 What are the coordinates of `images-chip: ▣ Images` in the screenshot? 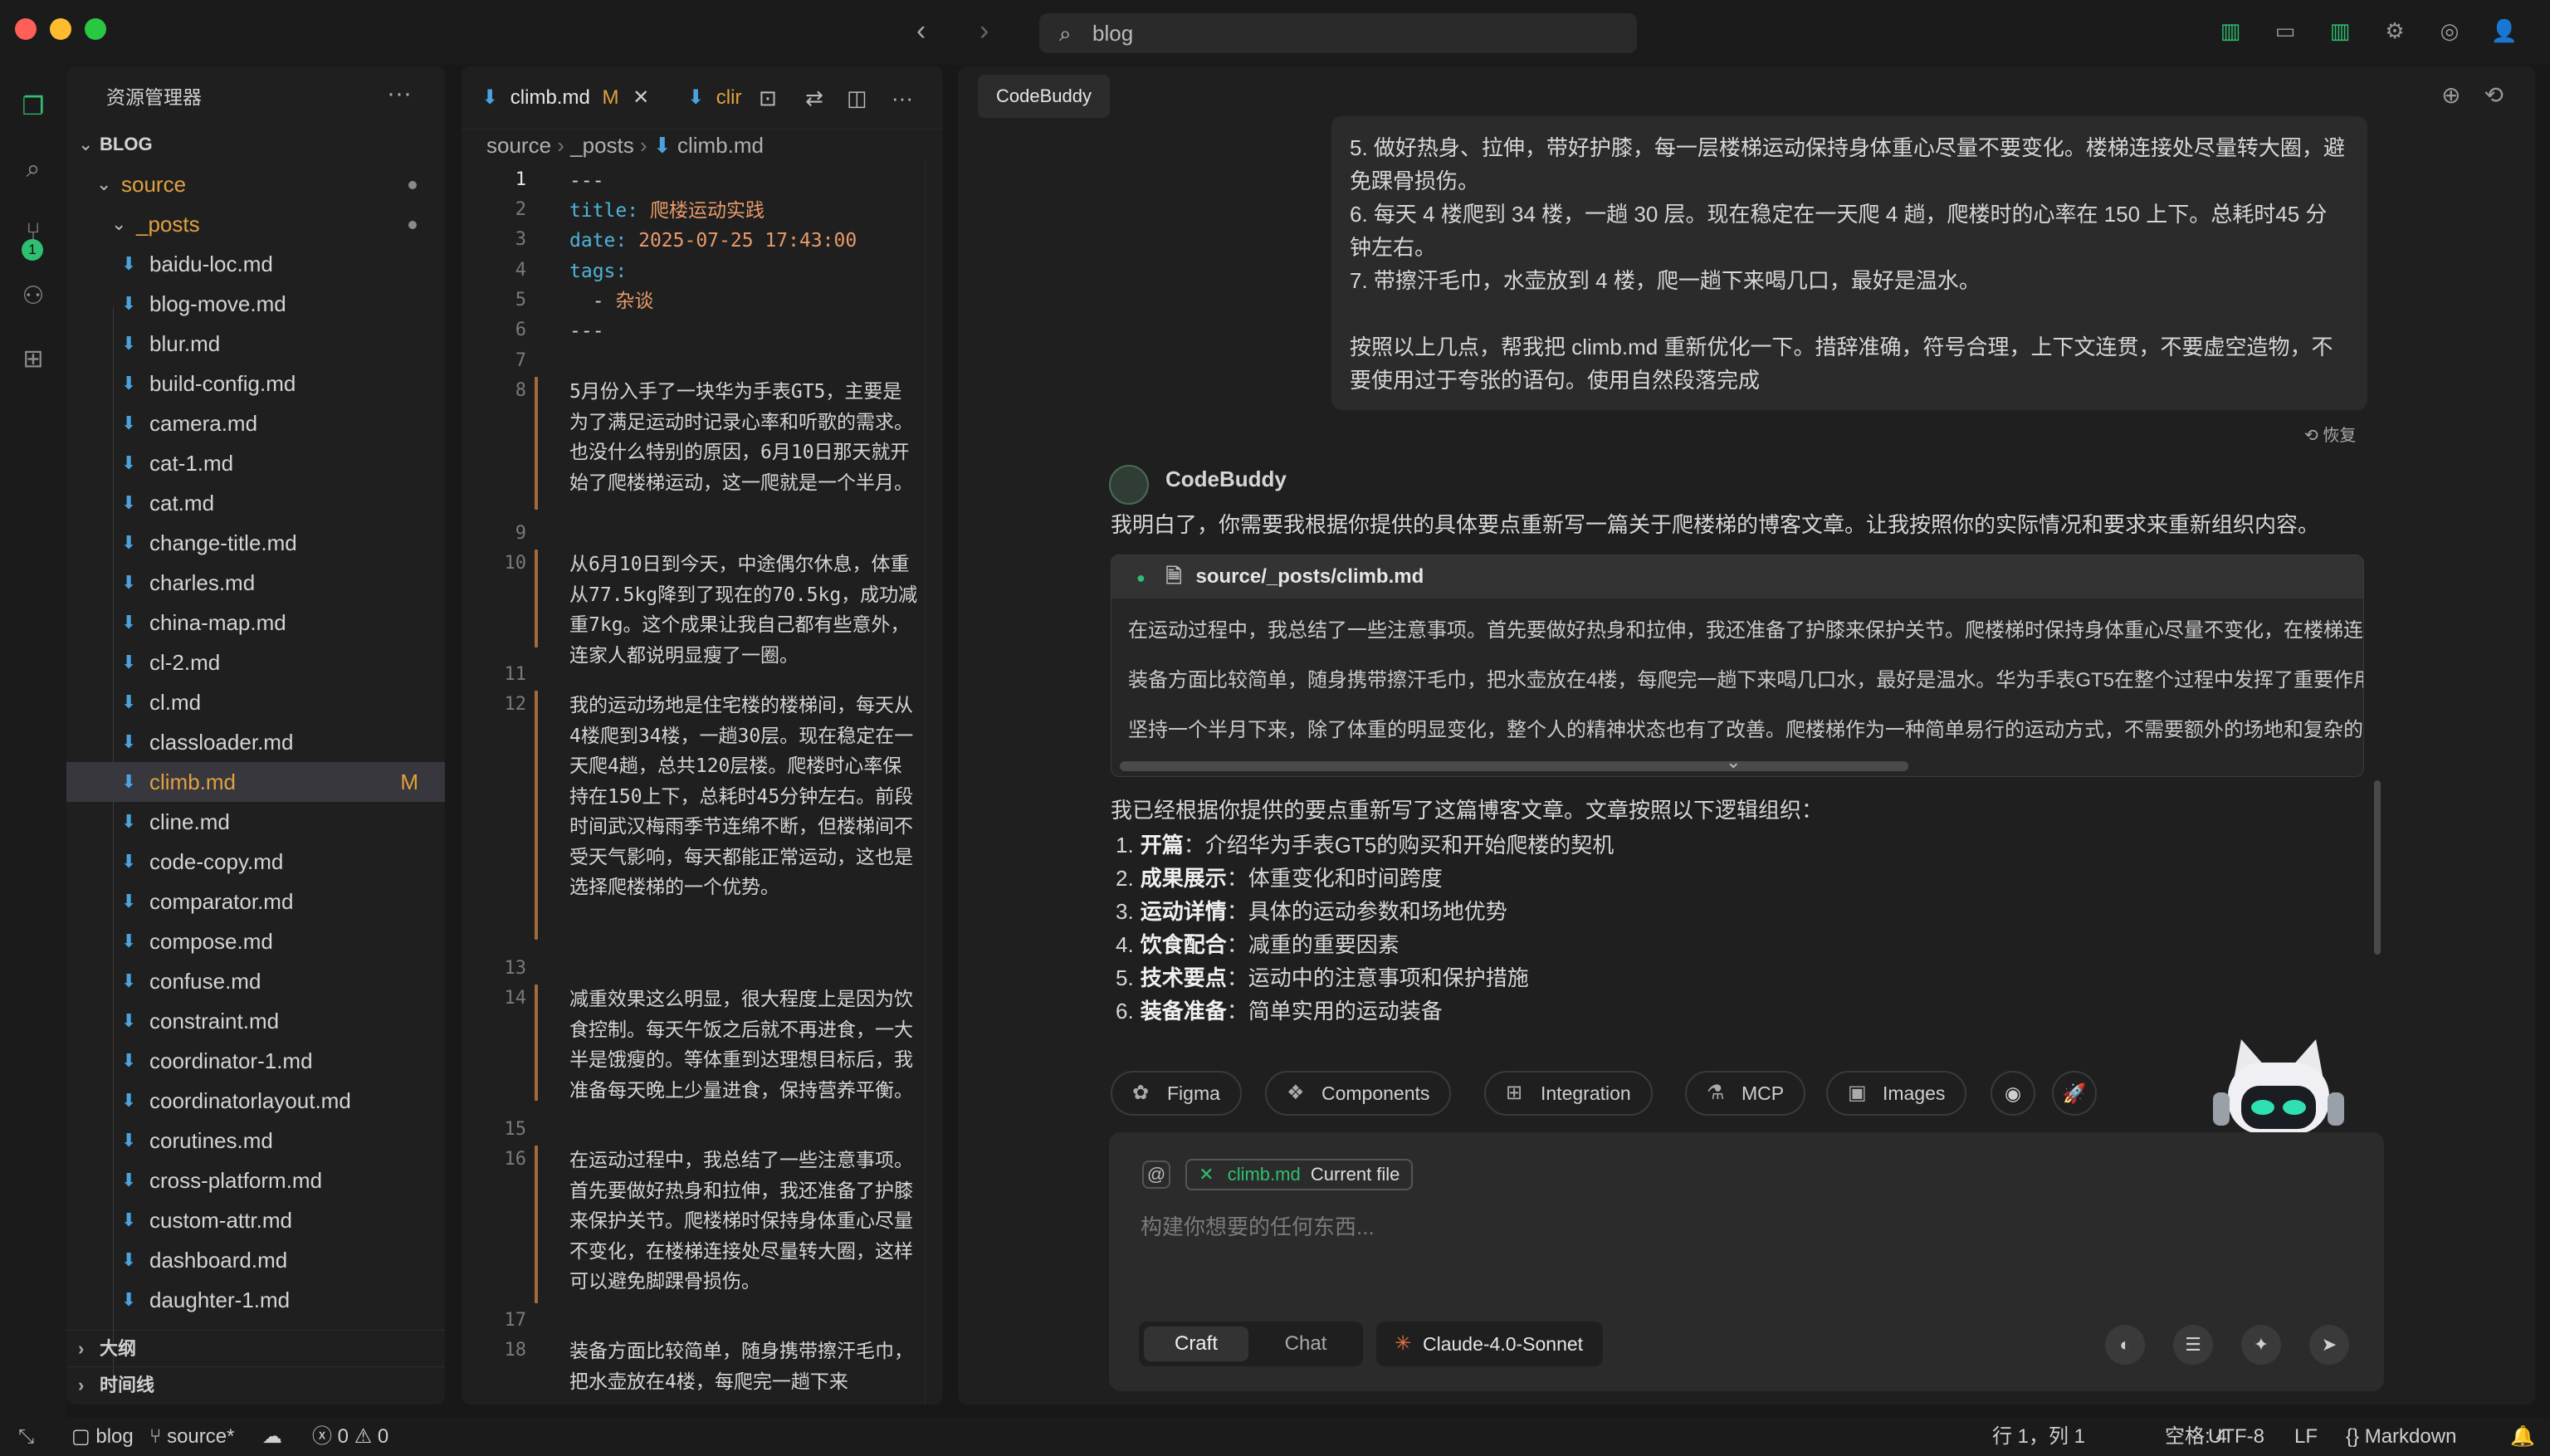 It's located at (1896, 1093).